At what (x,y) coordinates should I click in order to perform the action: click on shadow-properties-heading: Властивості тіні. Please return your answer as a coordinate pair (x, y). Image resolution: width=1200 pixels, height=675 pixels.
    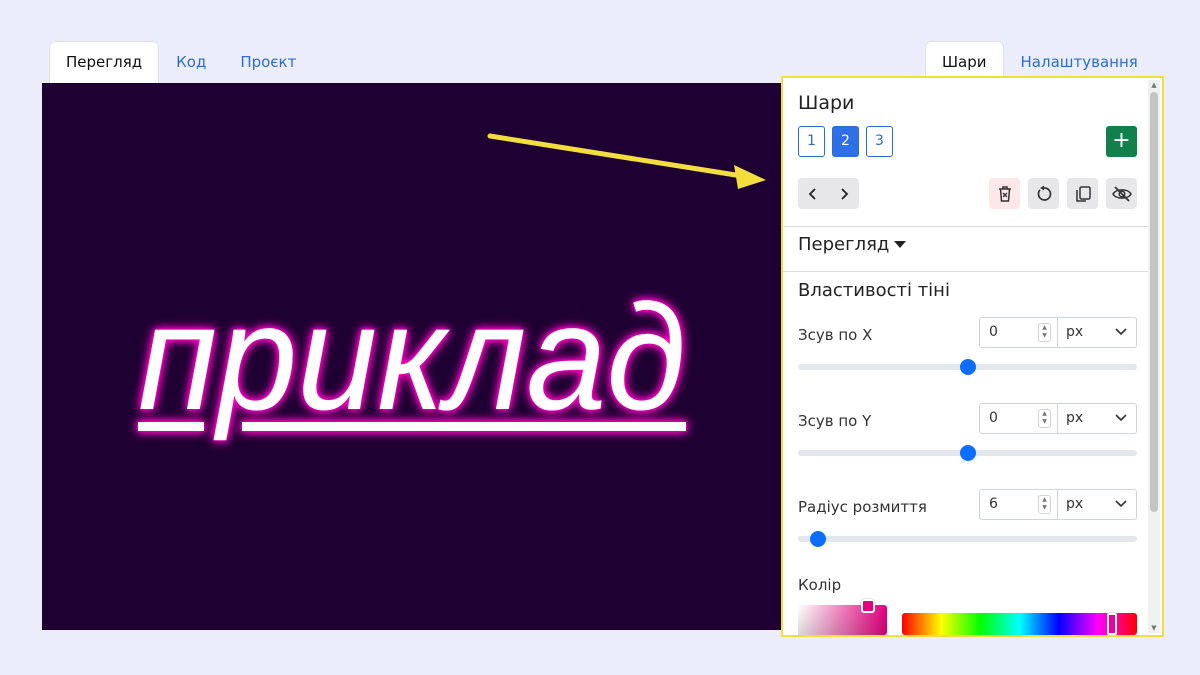
    Looking at the image, I should click on (874, 290).